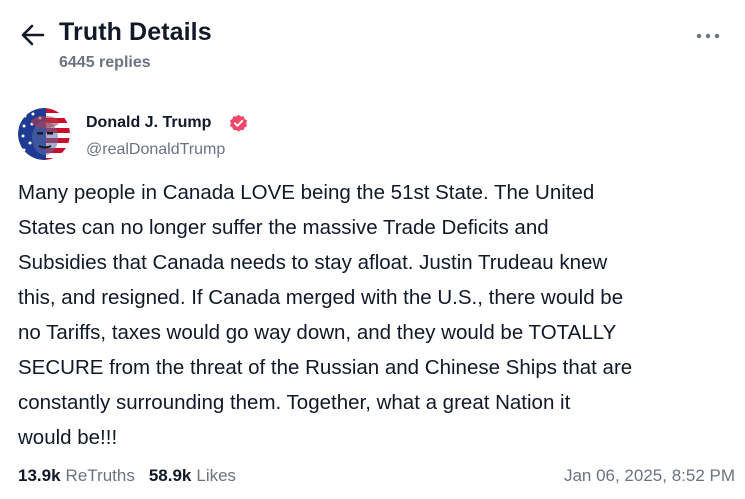 This screenshot has height=499, width=745. What do you see at coordinates (39, 475) in the screenshot?
I see `retruths-count: 13.9k` at bounding box center [39, 475].